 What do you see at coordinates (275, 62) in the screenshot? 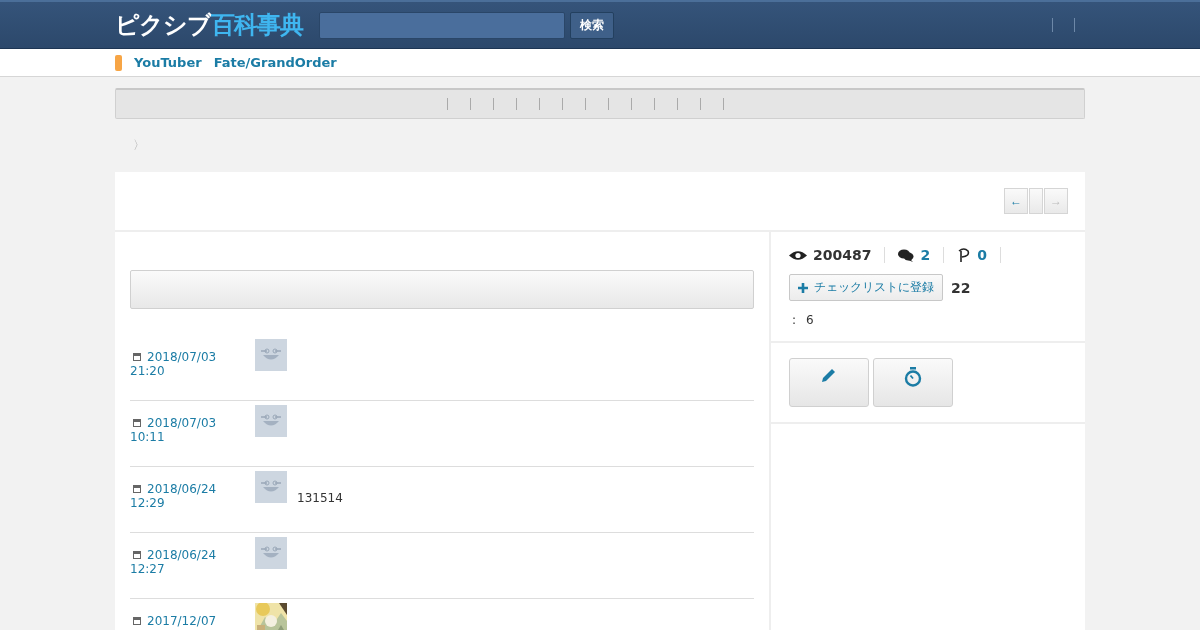
I see `tag-link: Fate/GrandOrder` at bounding box center [275, 62].